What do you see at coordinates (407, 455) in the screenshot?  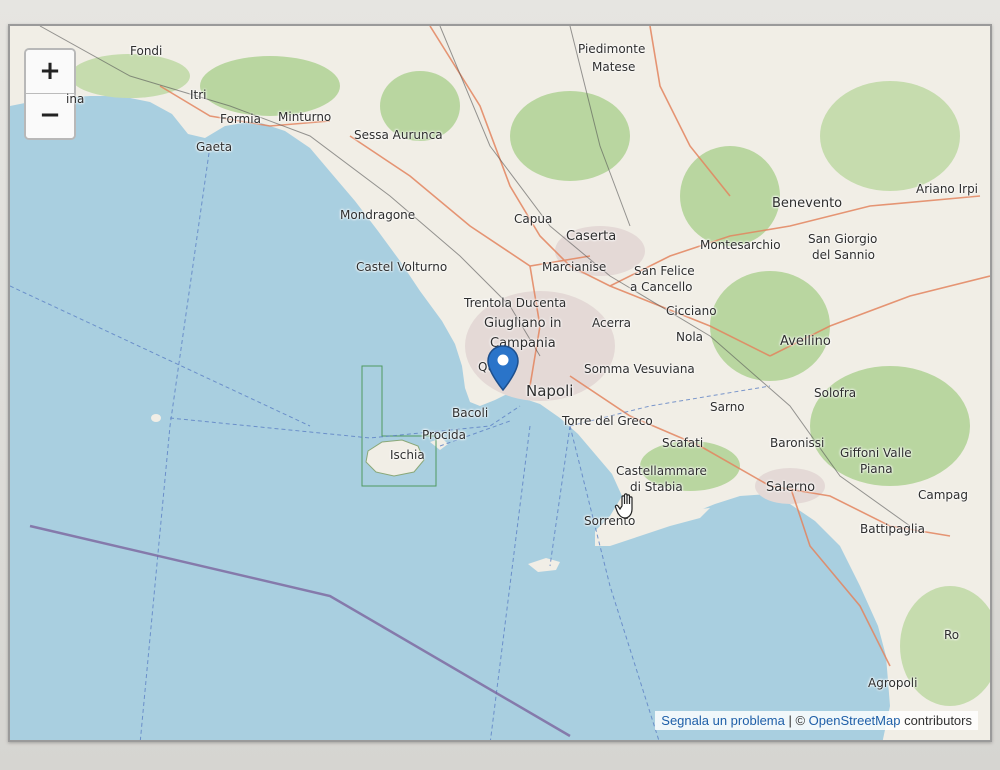 I see `place-label: Ischia` at bounding box center [407, 455].